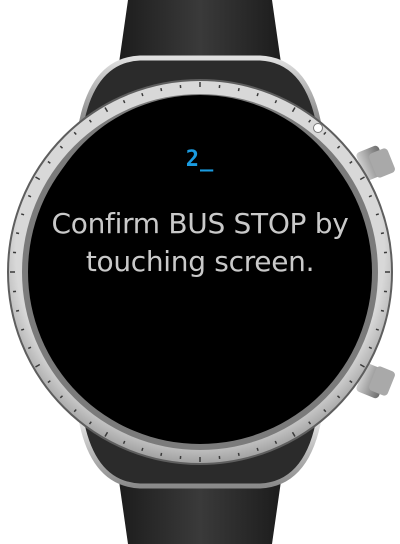 The width and height of the screenshot is (400, 544). I want to click on status-dot-icon, so click(318, 128).